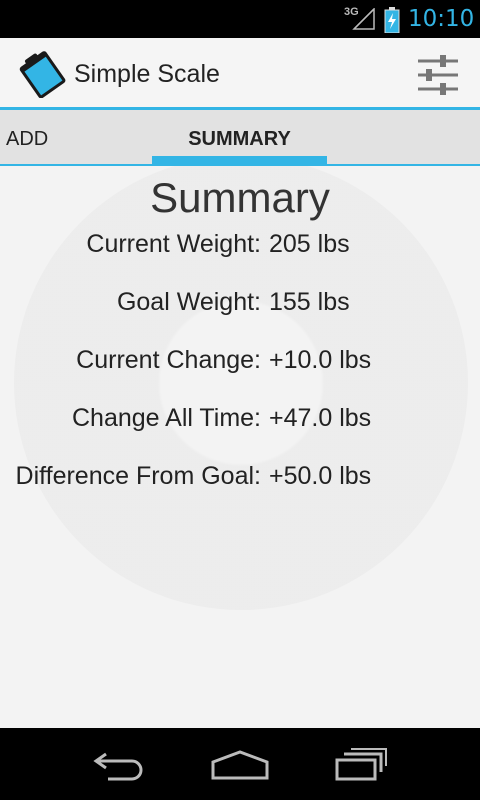 The height and width of the screenshot is (800, 480). I want to click on stat-row-current-change: Current Change: +10.0 lbs, so click(240, 362).